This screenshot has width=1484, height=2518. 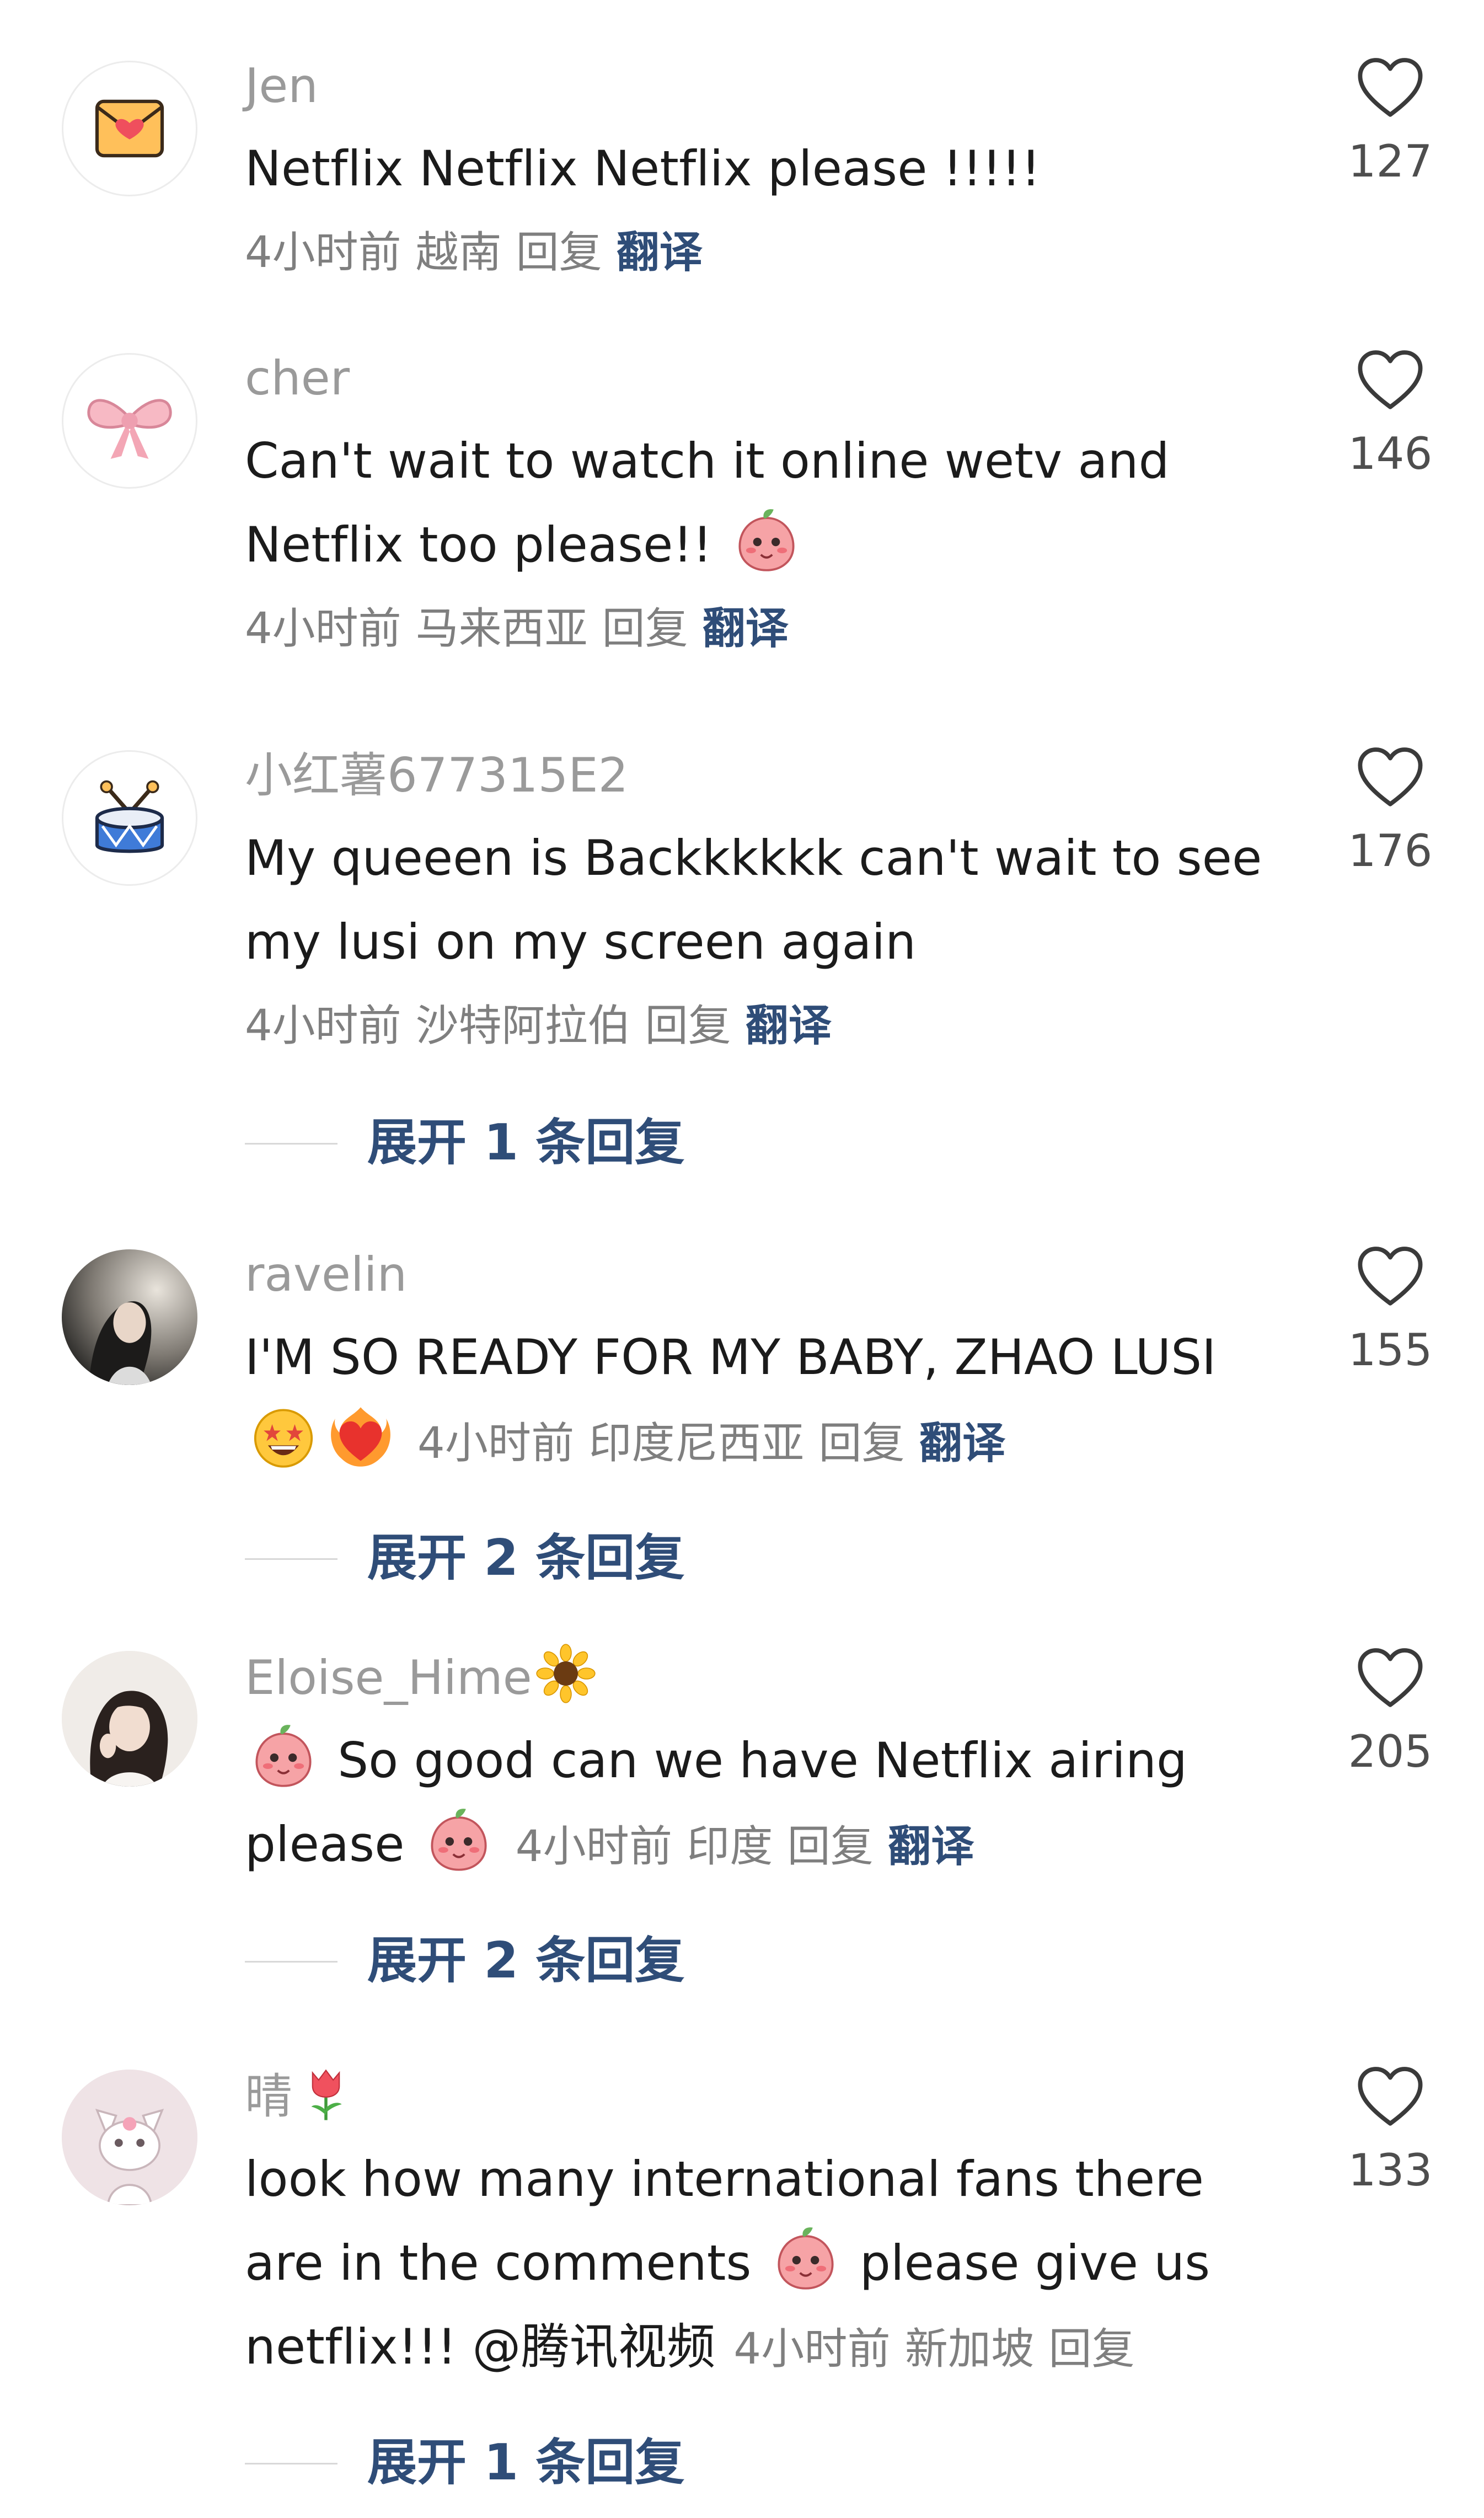 What do you see at coordinates (724, 2179) in the screenshot?
I see `comment-text-line: look how many international fans there` at bounding box center [724, 2179].